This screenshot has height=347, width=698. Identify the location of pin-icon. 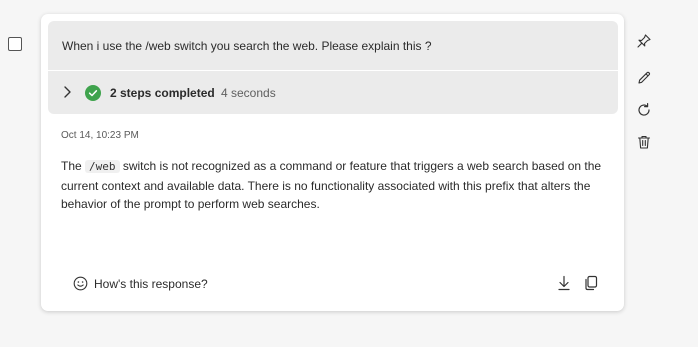
(644, 41).